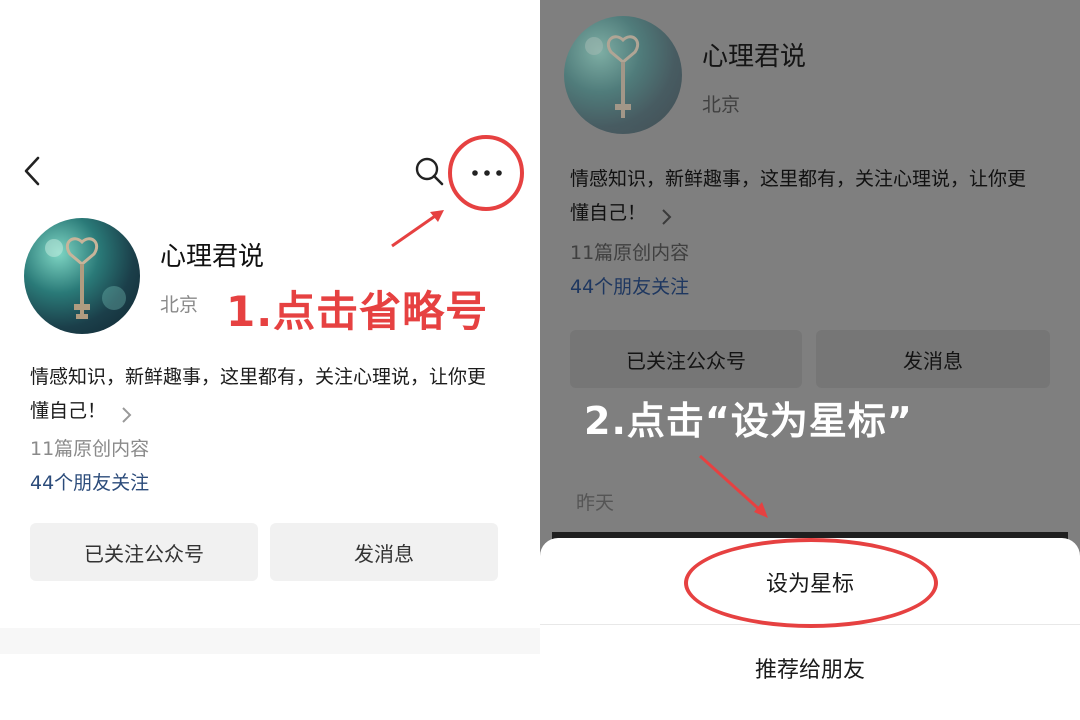  I want to click on section-divider, so click(270, 641).